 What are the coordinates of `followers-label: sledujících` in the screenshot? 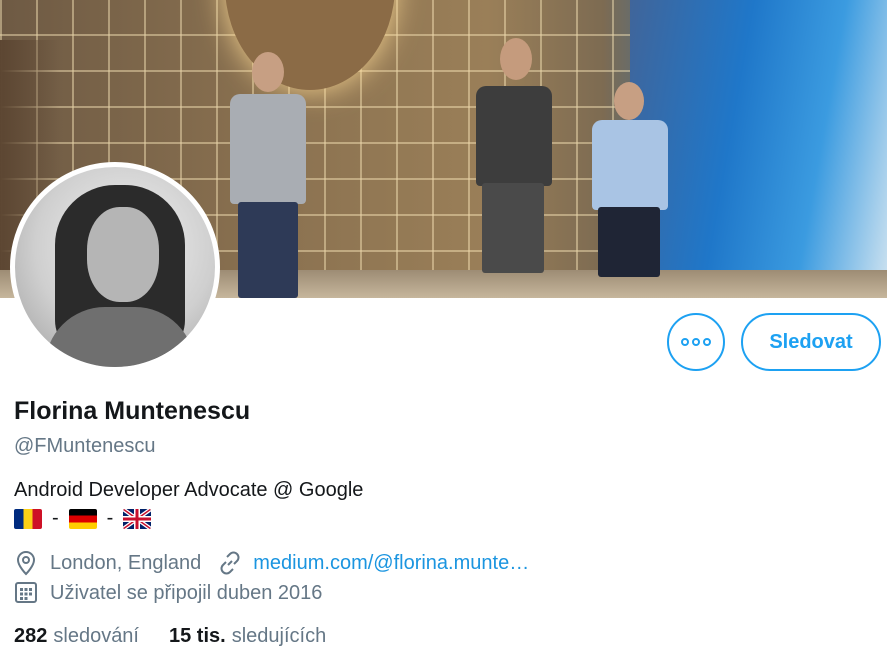 It's located at (279, 636).